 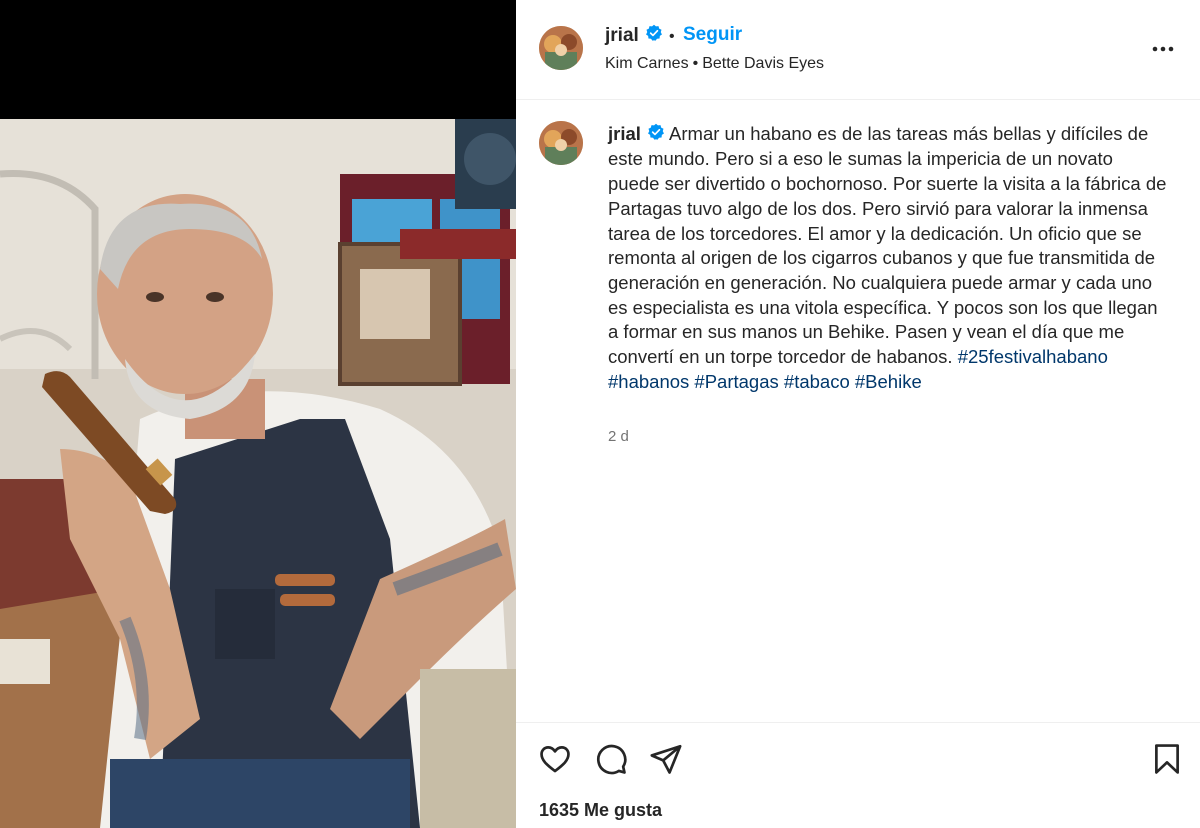 I want to click on send-icon, so click(x=666, y=759).